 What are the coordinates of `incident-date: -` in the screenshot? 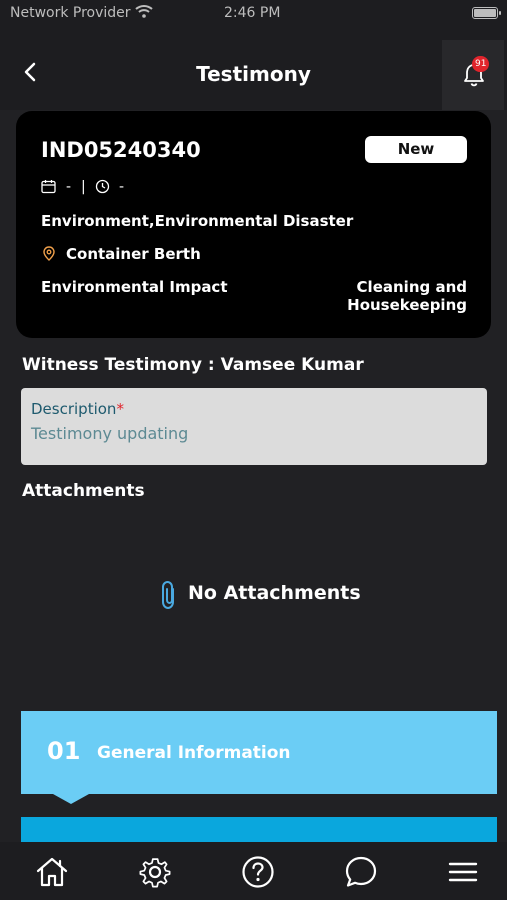 It's located at (69, 187).